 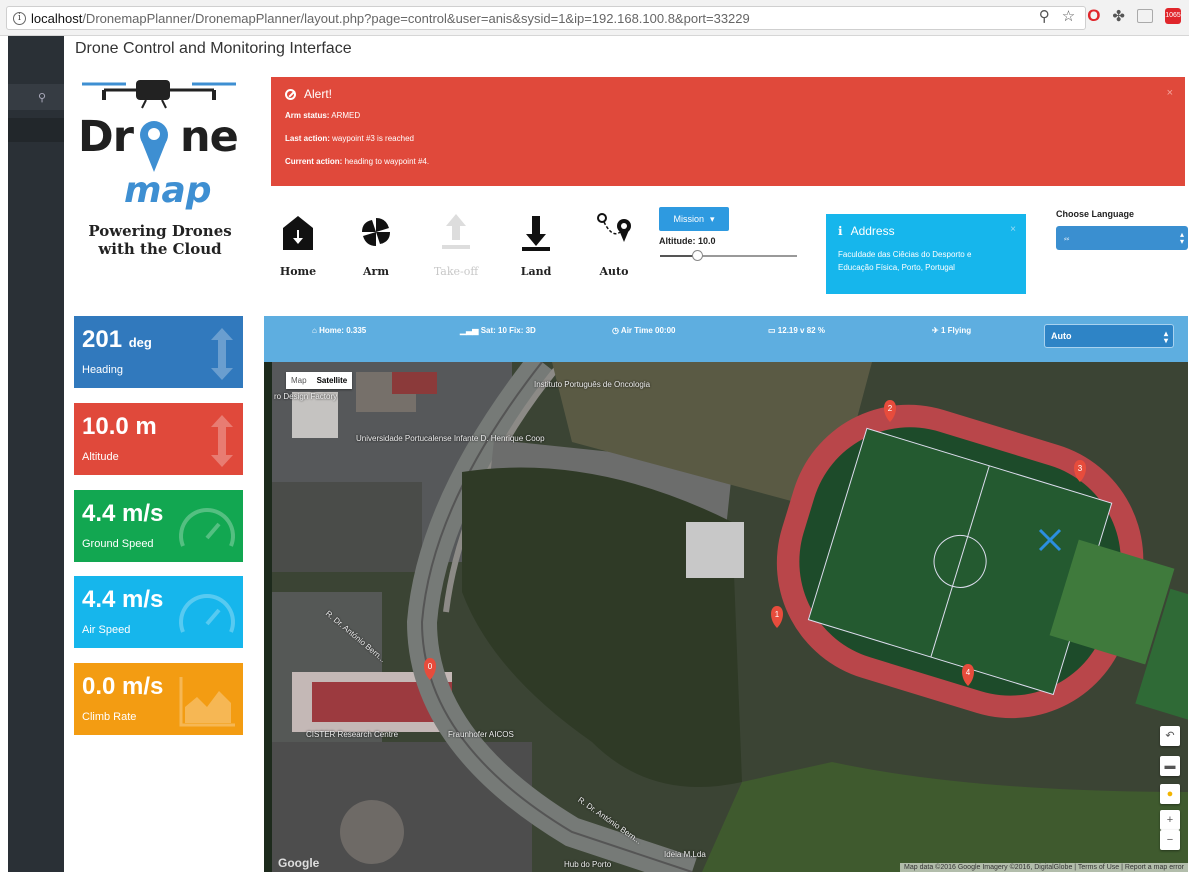 I want to click on heading-tile: 201 deg Heading, so click(x=158, y=352).